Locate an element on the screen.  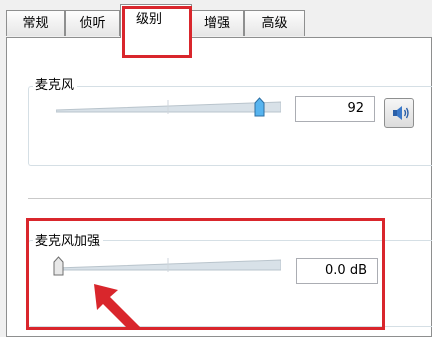
tab-label: 侦听 is located at coordinates (92, 23).